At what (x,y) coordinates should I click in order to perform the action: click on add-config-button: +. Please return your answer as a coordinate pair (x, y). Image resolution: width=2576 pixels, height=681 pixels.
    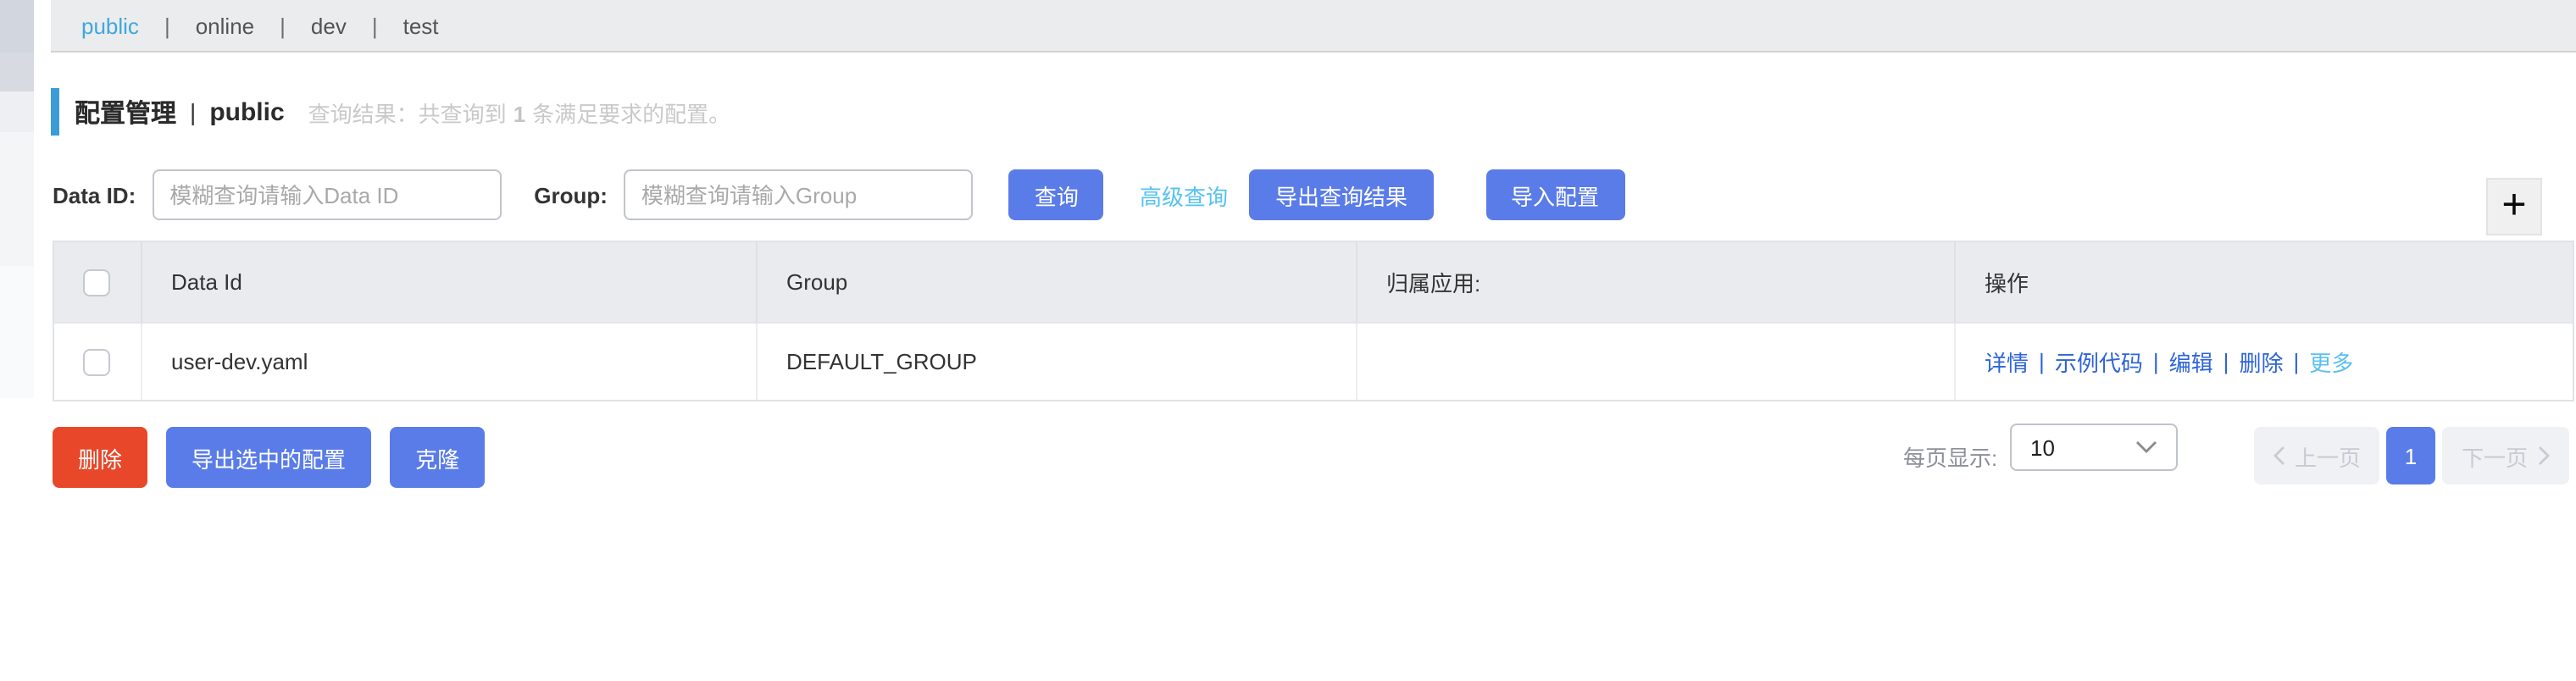
    Looking at the image, I should click on (2514, 206).